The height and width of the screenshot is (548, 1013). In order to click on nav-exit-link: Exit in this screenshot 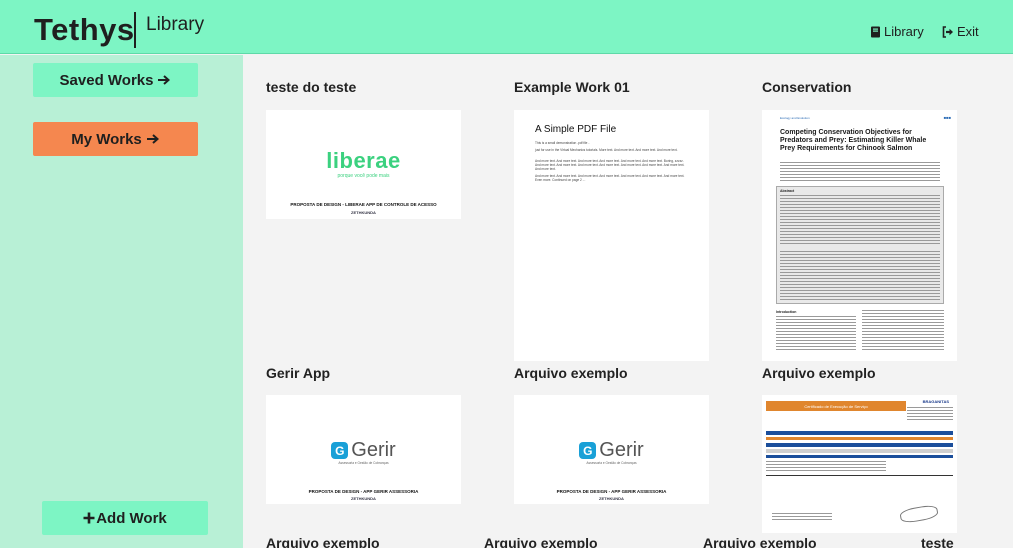, I will do `click(960, 31)`.